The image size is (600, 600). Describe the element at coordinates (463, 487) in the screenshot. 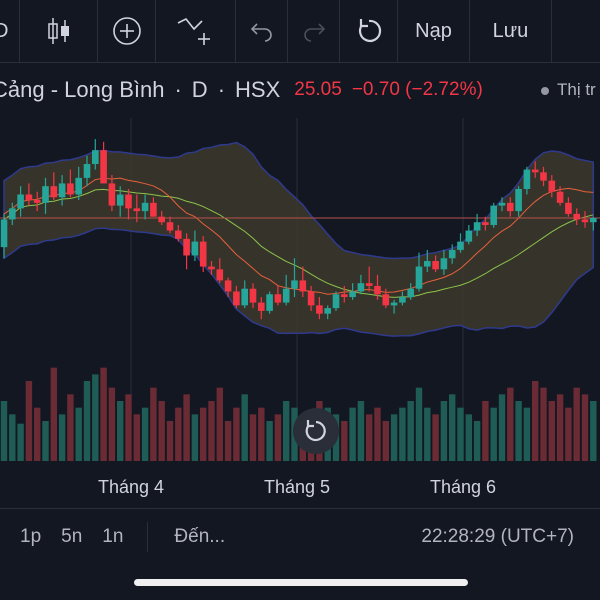

I see `time-label: Tháng 6` at that location.